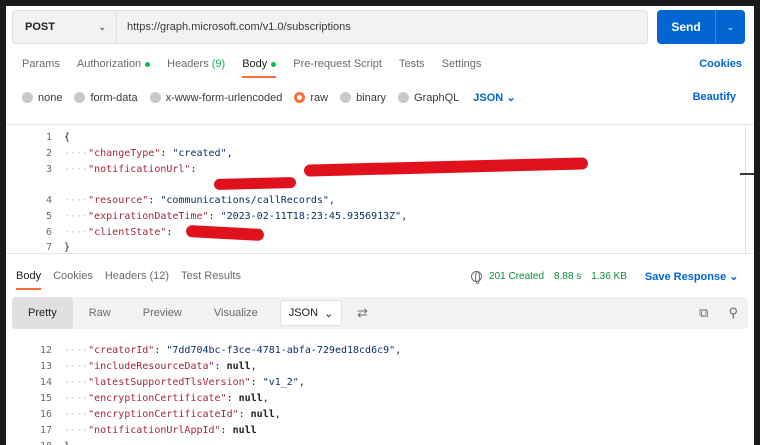  I want to click on save-response-label: Save Response, so click(685, 277).